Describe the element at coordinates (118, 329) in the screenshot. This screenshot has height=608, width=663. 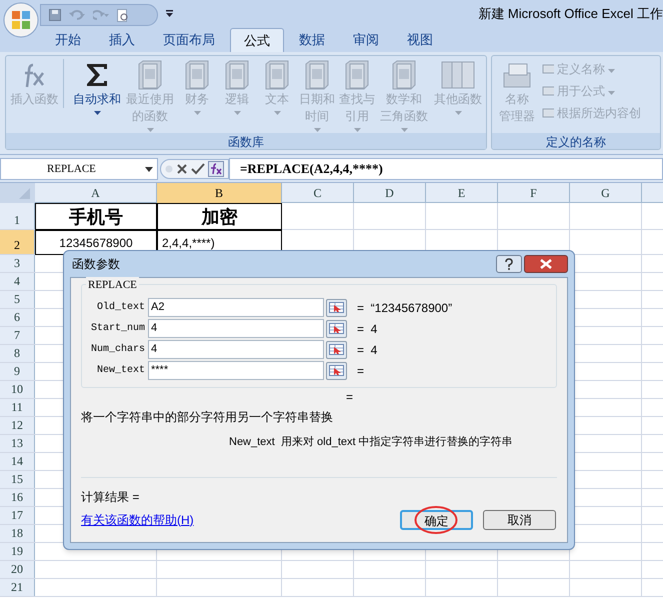
I see `field-label: Start_num` at that location.